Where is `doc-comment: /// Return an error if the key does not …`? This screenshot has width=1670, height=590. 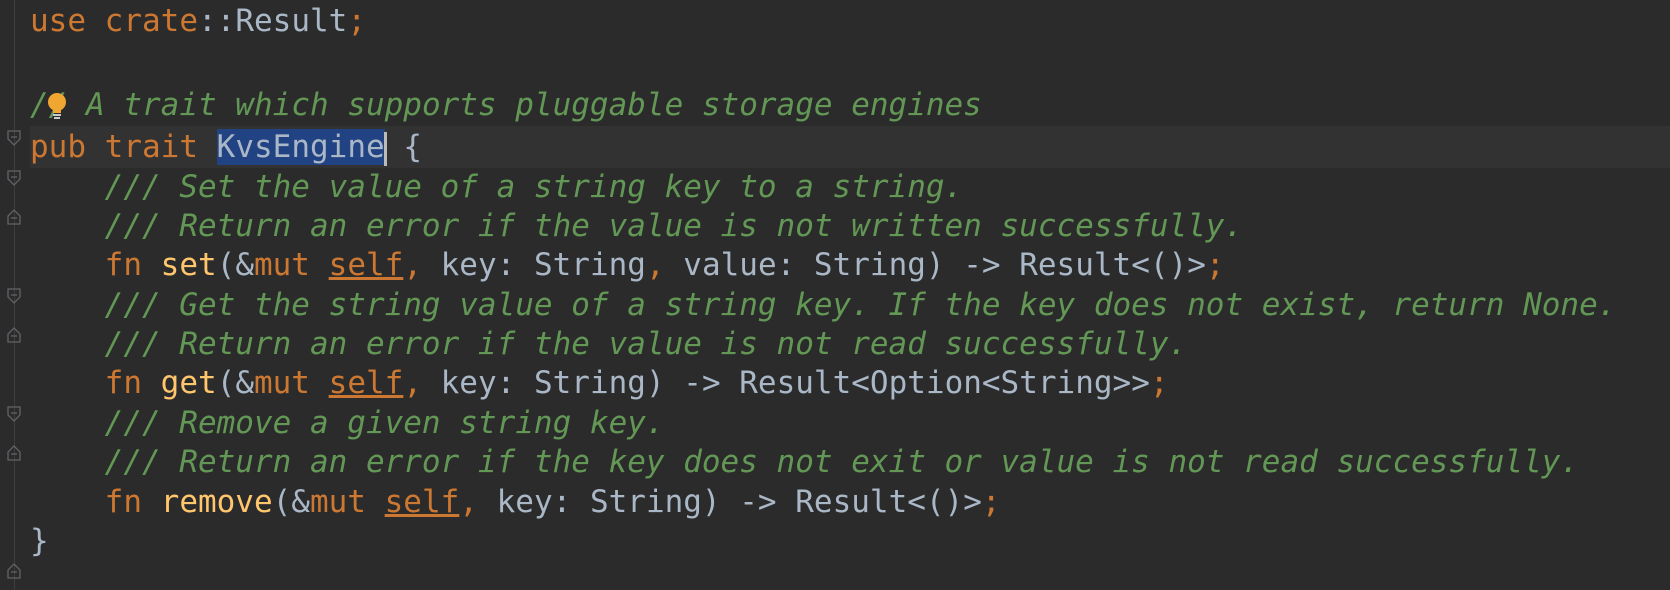 doc-comment: /// Return an error if the key does not … is located at coordinates (842, 462).